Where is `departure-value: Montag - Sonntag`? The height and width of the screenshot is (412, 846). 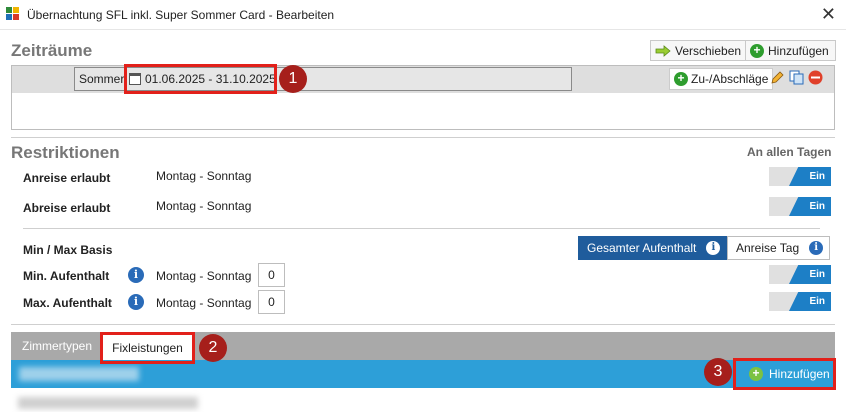 departure-value: Montag - Sonntag is located at coordinates (203, 206).